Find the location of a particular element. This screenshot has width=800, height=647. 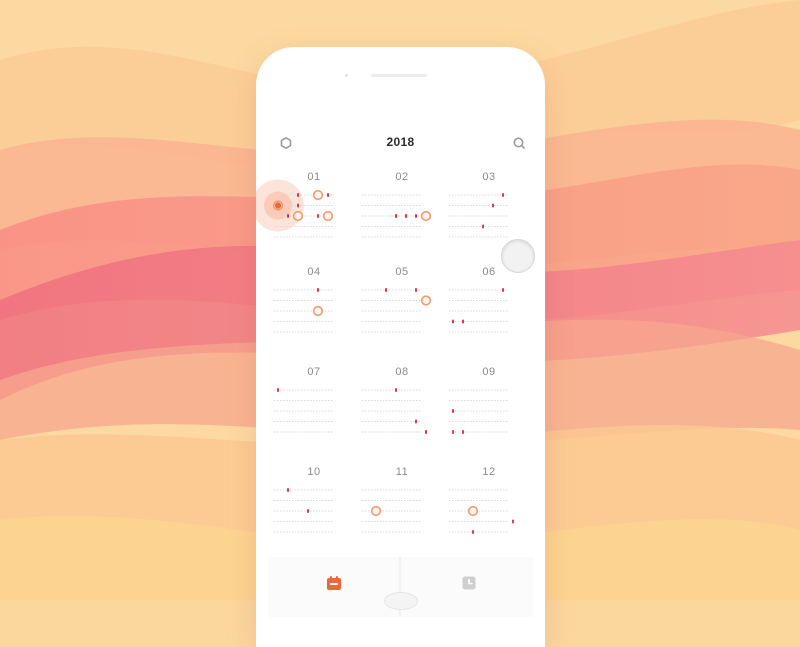

month-05: 05 is located at coordinates (402, 300).